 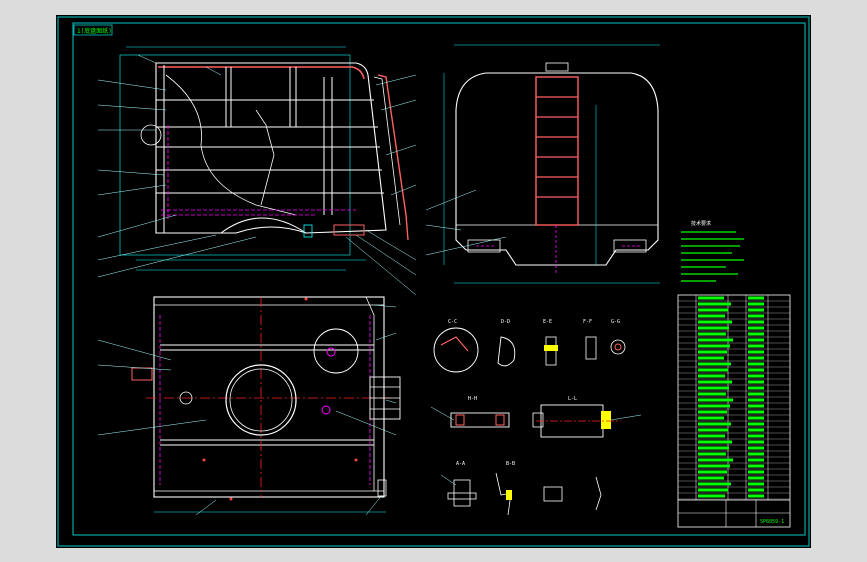 What do you see at coordinates (547, 322) in the screenshot?
I see `section-tag: E-E` at bounding box center [547, 322].